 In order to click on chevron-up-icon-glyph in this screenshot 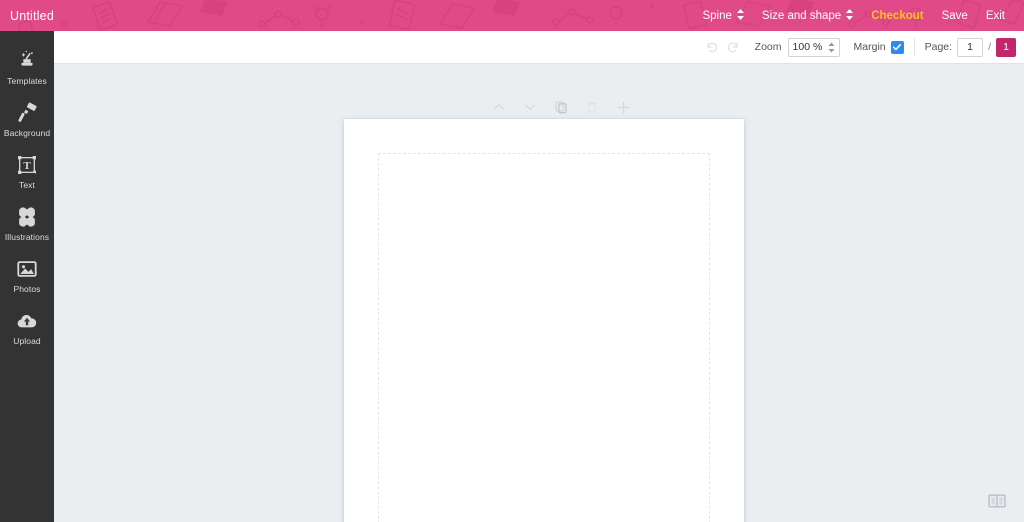, I will do `click(499, 107)`.